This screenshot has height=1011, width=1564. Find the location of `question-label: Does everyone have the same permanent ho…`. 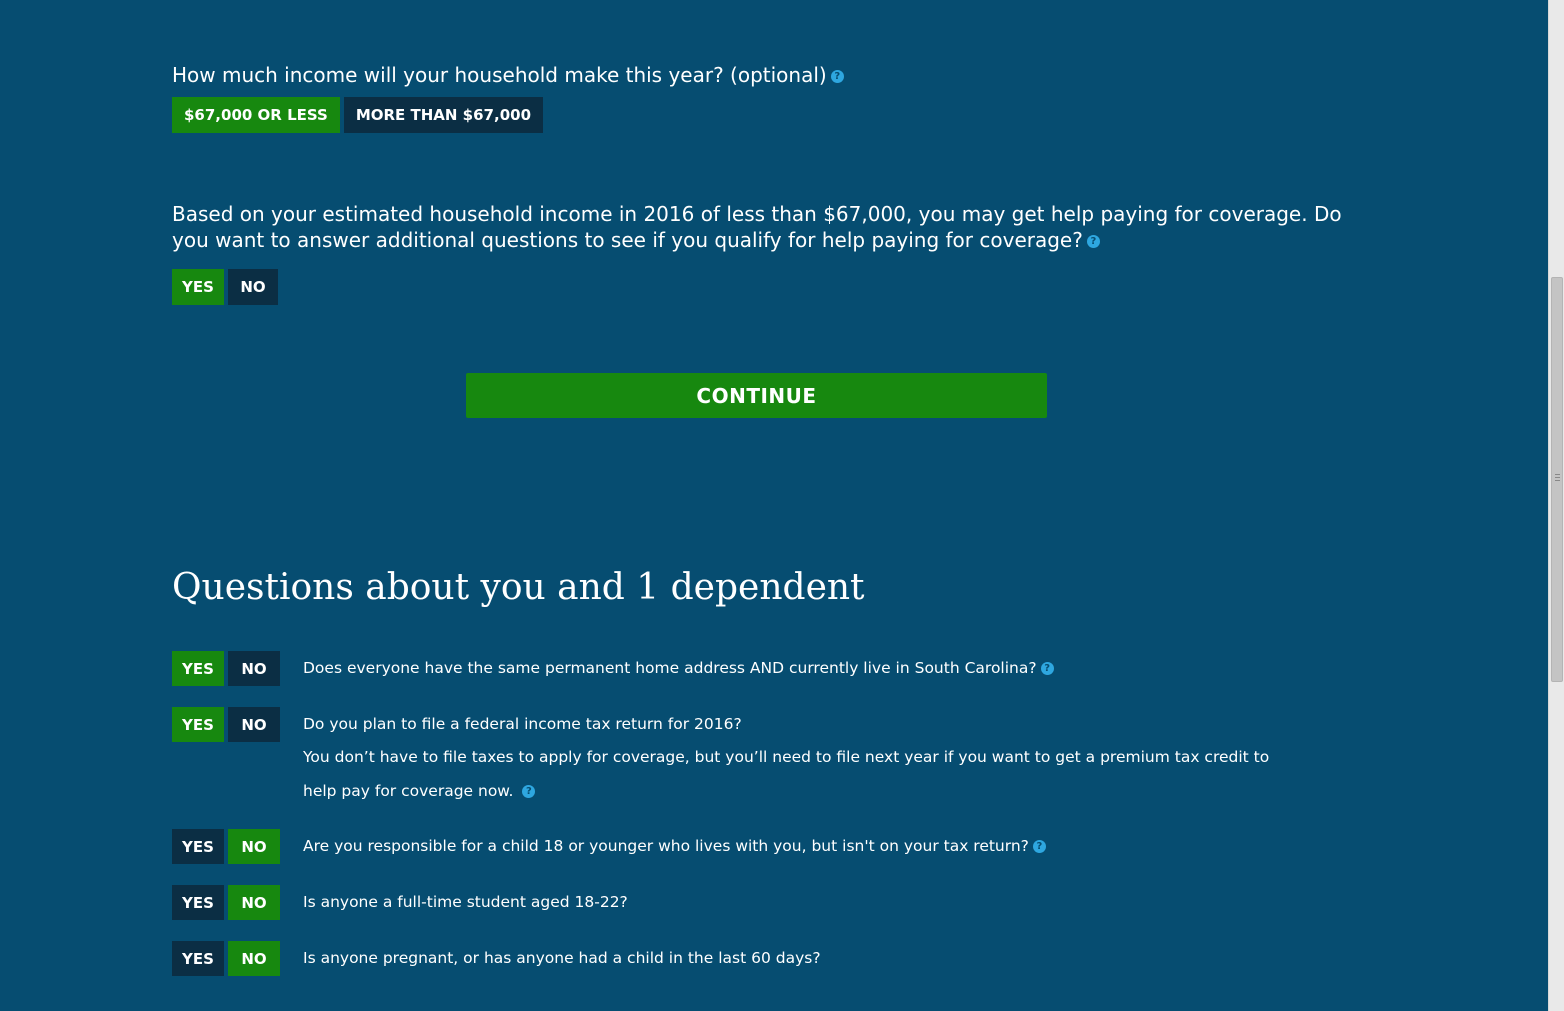

question-label: Does everyone have the same permanent ho… is located at coordinates (670, 668).